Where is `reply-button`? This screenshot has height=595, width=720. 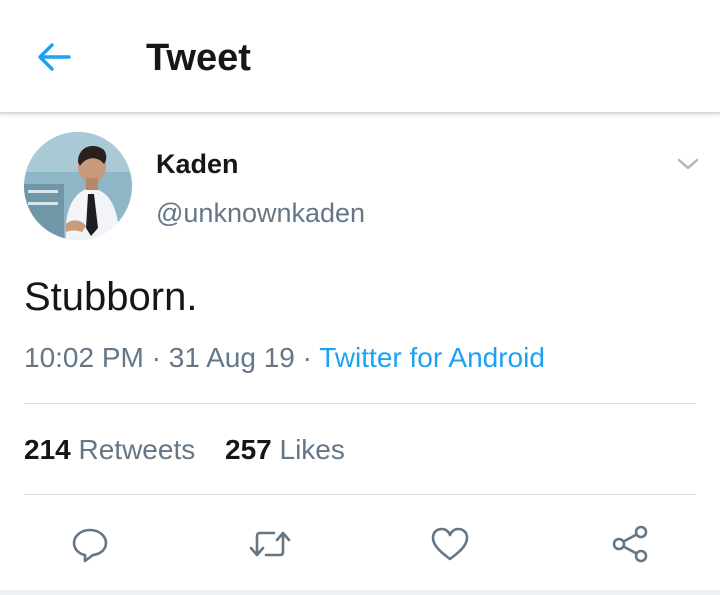
reply-button is located at coordinates (90, 544).